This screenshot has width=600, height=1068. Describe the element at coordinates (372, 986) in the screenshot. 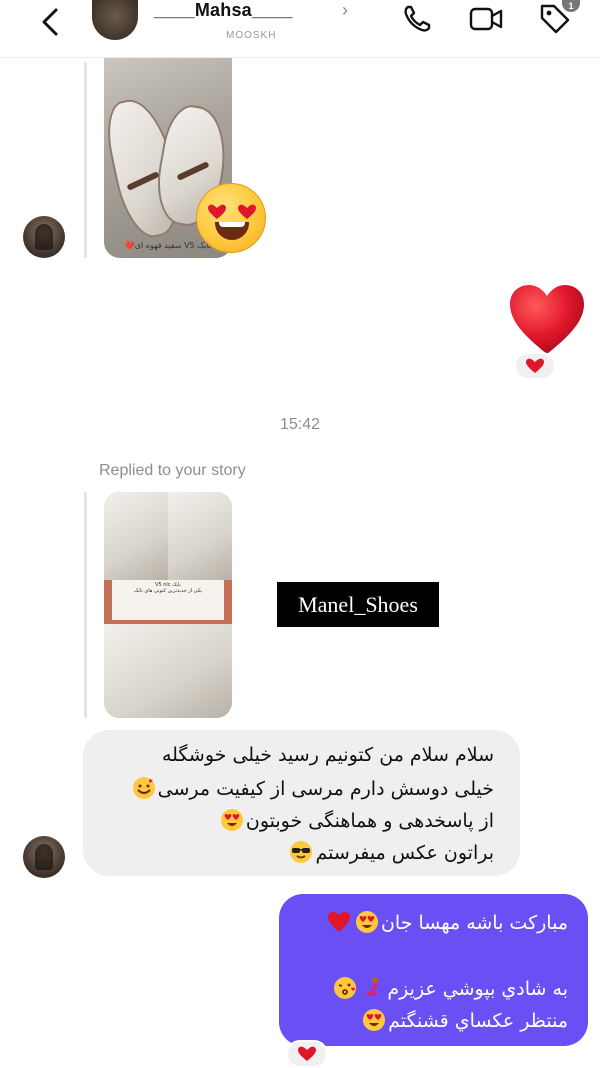

I see `dancer-emoji-icon` at that location.